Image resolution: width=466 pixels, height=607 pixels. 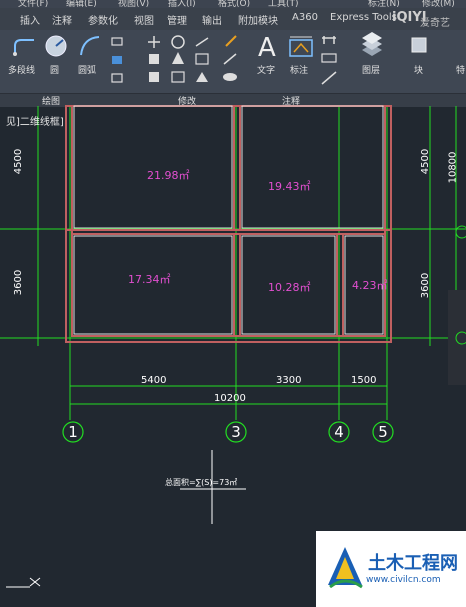 What do you see at coordinates (370, 285) in the screenshot?
I see `room-area-bottom-right: 4.23㎡` at bounding box center [370, 285].